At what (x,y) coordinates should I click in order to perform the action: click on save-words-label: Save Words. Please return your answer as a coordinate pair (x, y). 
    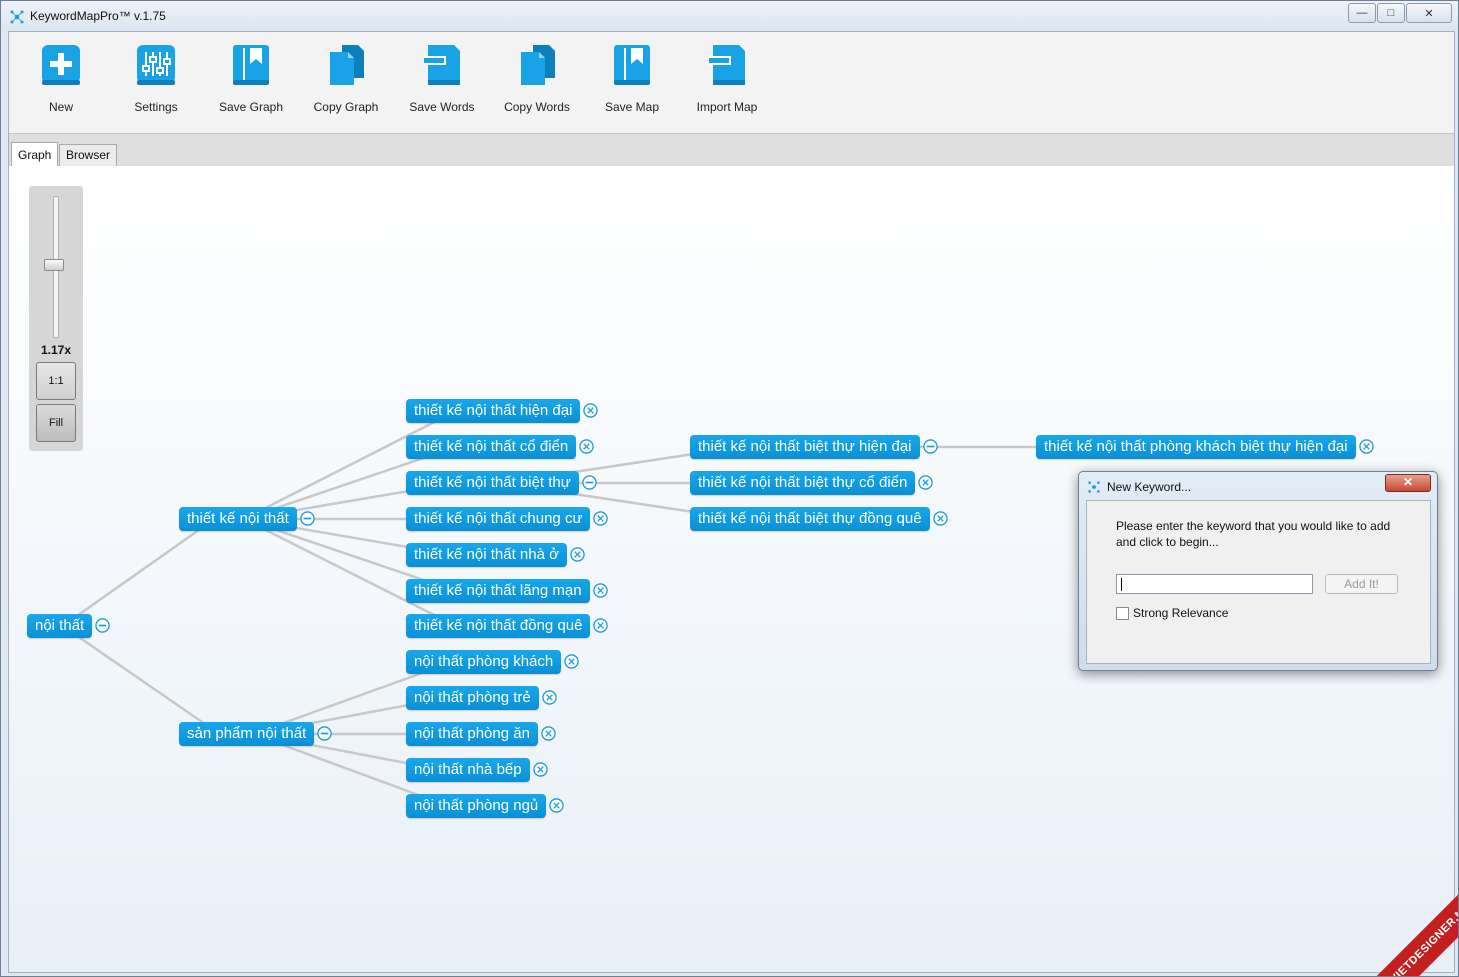
    Looking at the image, I should click on (442, 107).